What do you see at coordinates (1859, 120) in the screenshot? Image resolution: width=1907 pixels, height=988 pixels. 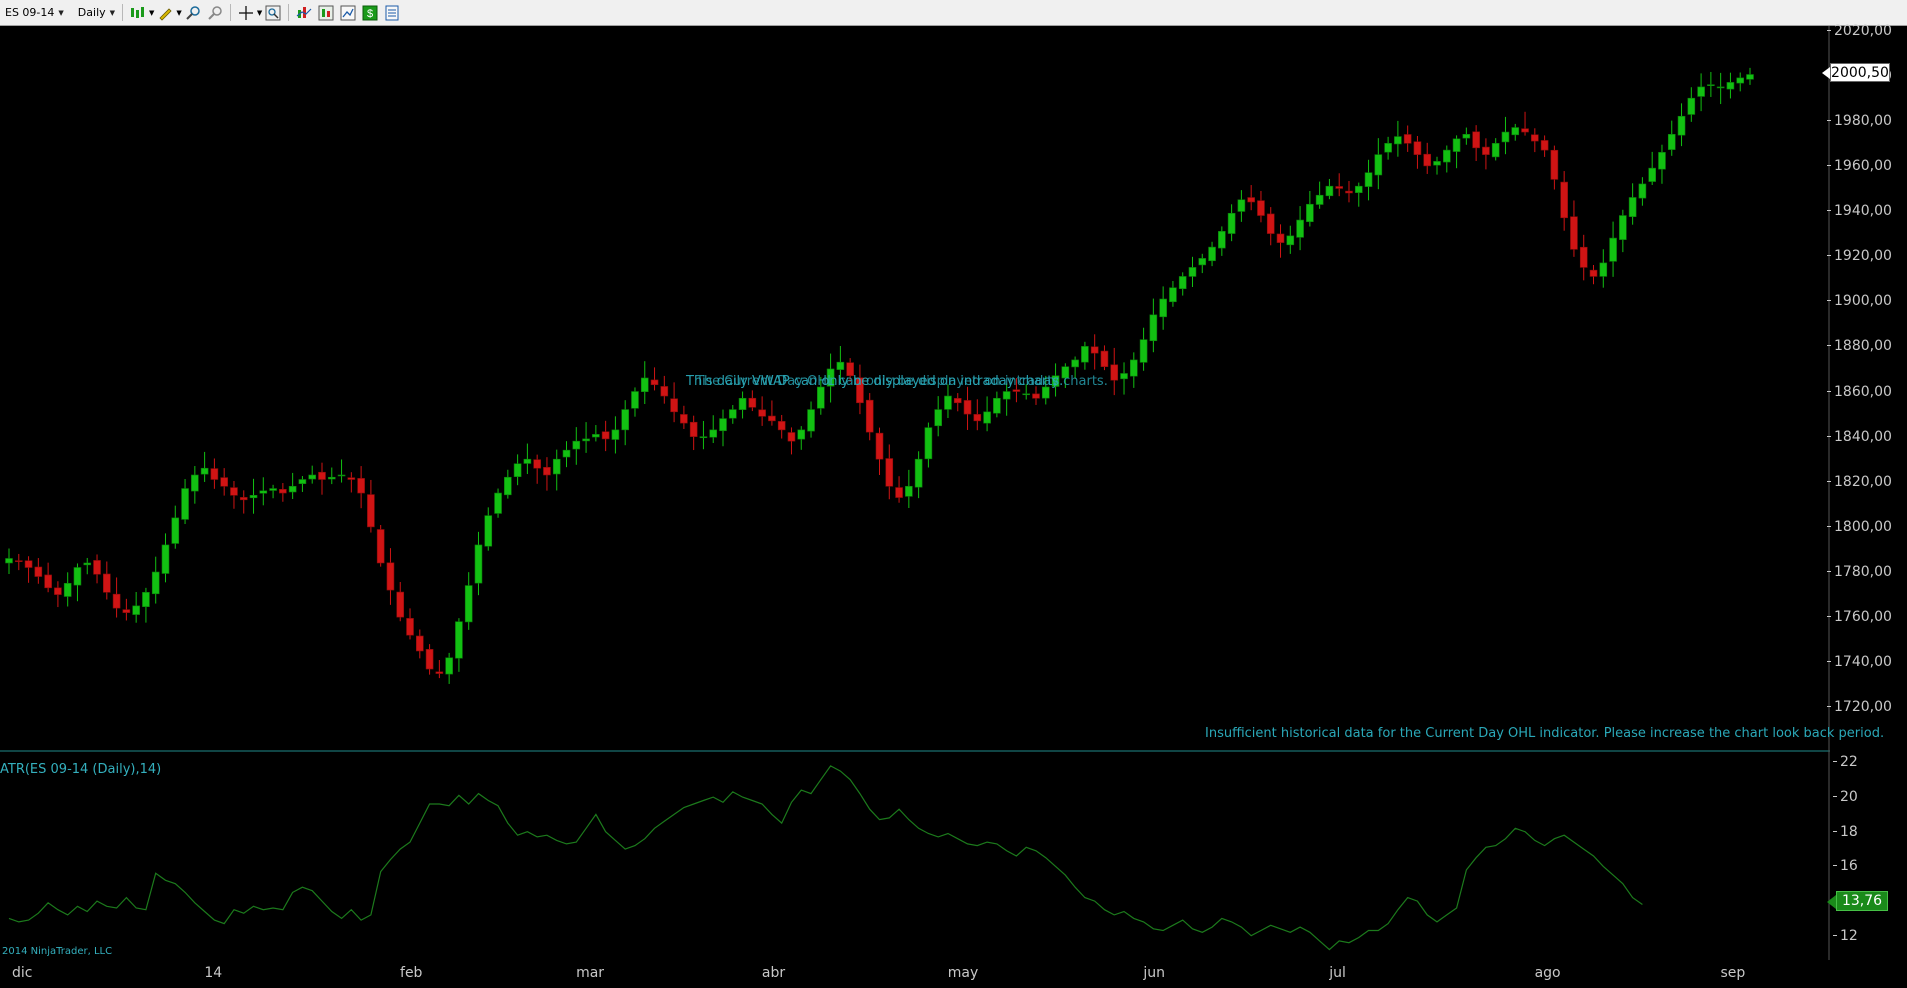 I see `price-axis-tick-label: 1980,00` at bounding box center [1859, 120].